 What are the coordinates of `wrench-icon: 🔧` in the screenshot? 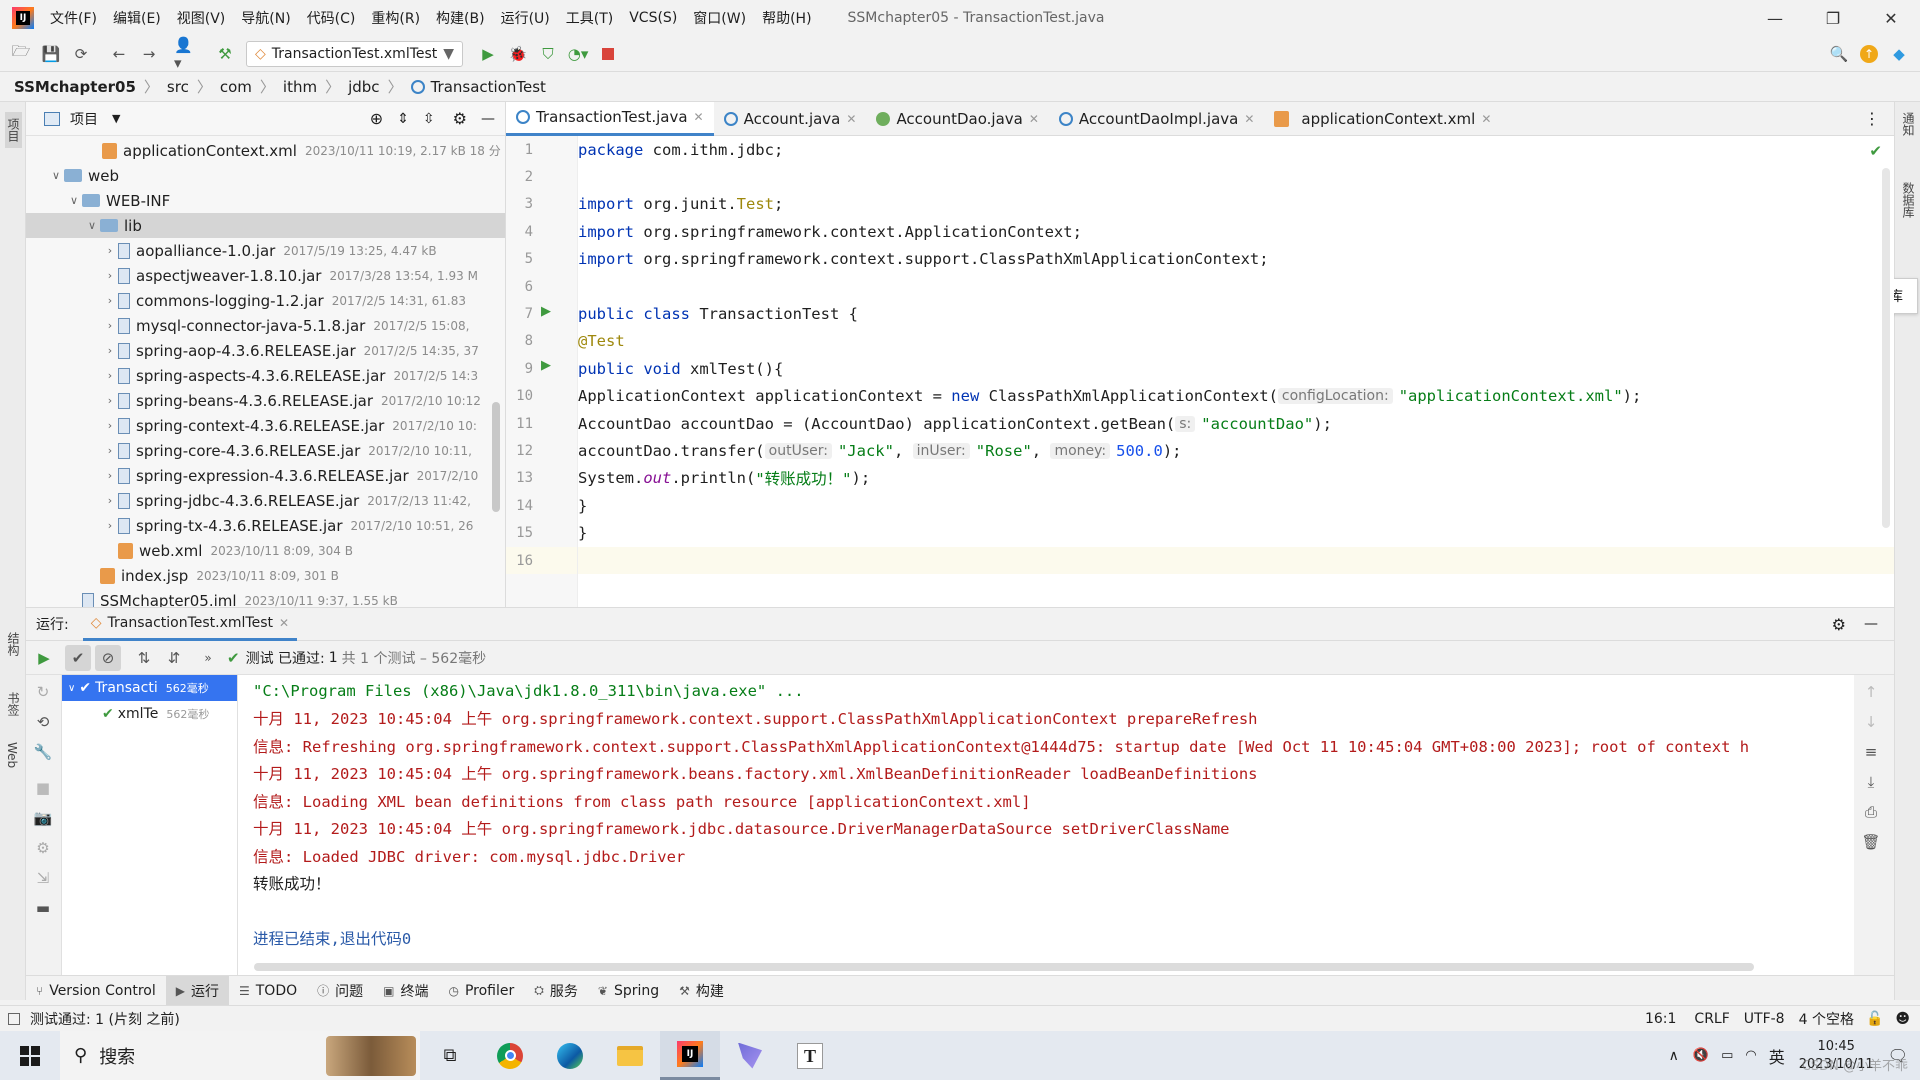 It's located at (43, 752).